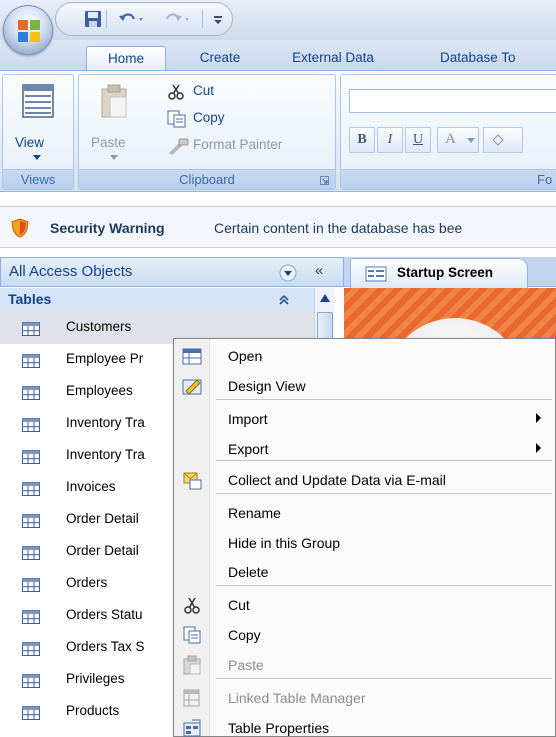 This screenshot has height=737, width=556. I want to click on copy-button: Copy, so click(248, 120).